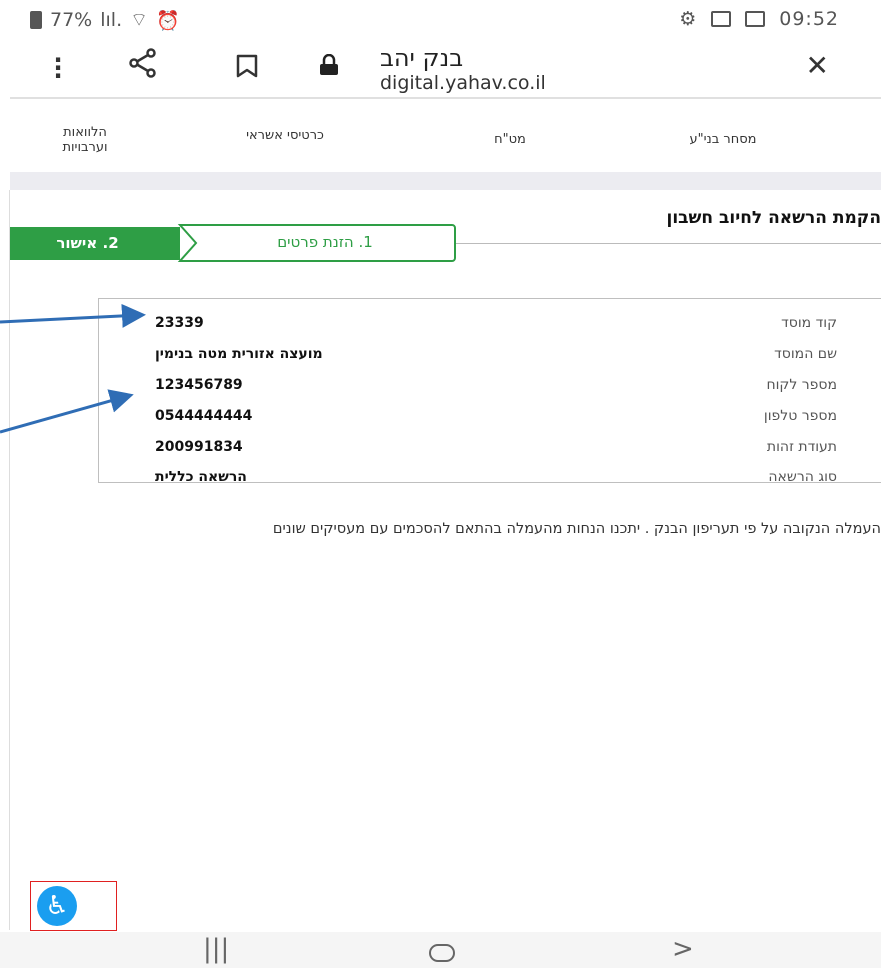 The width and height of the screenshot is (881, 968). I want to click on browser-toolbar: · · · בנק יהב digital.yahav.co.il ✕, so click(440, 68).